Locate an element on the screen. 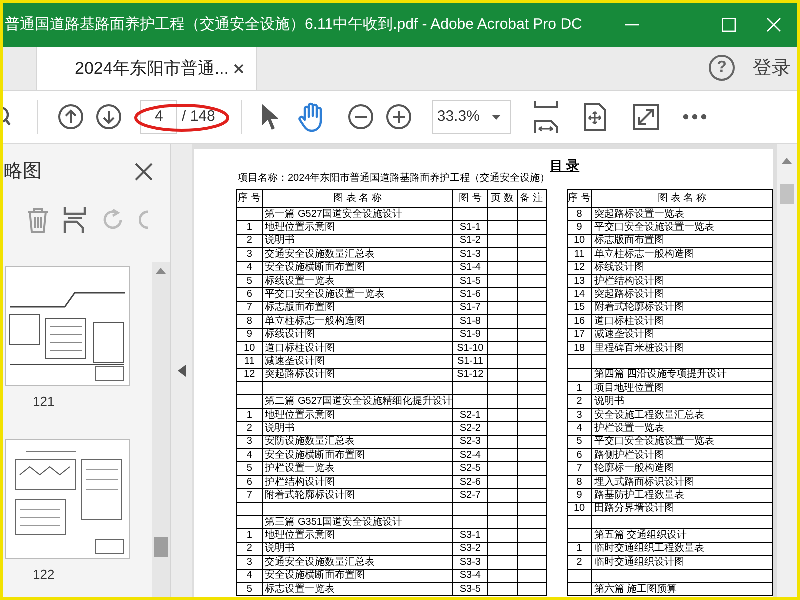  table-cell: 标志设置一览表 is located at coordinates (357, 589).